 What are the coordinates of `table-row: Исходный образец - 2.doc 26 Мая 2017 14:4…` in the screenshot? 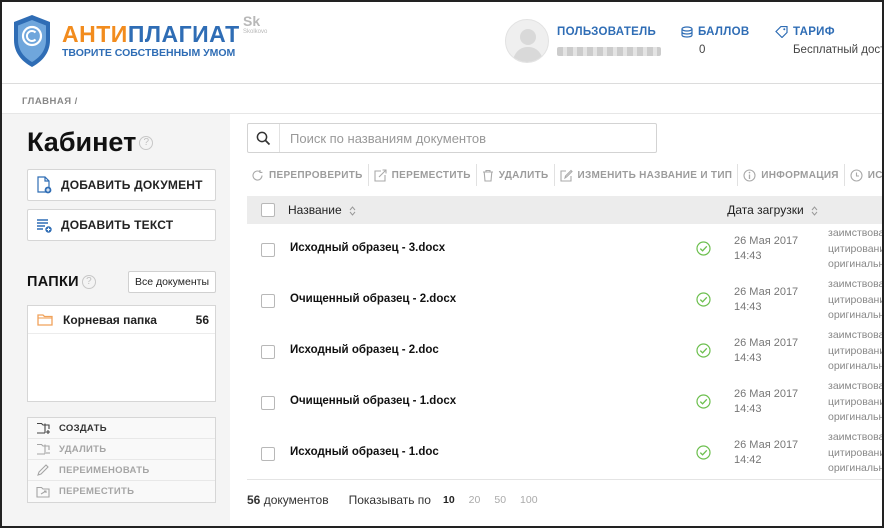 It's located at (564, 352).